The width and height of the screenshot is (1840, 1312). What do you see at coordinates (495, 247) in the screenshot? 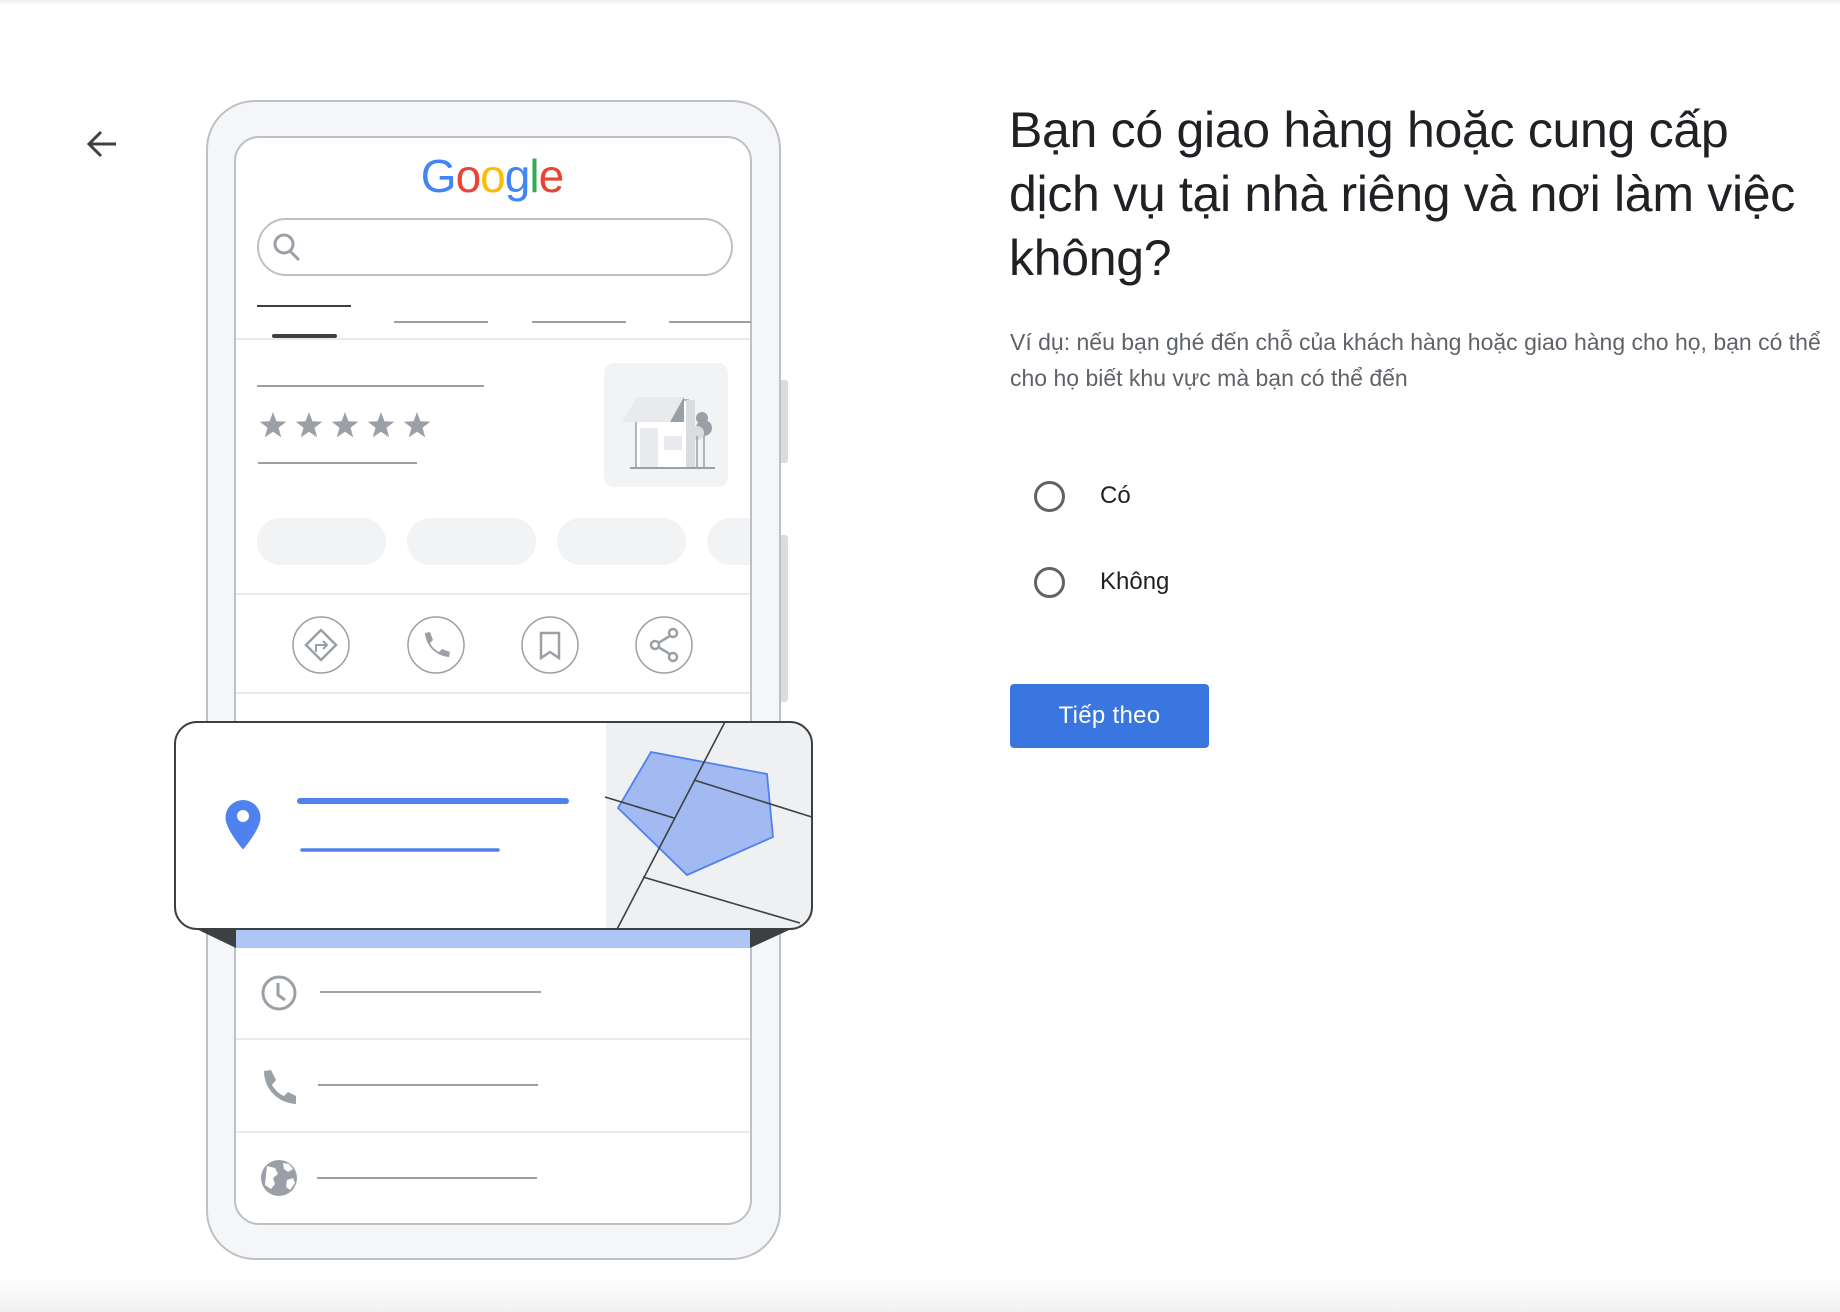
I see `search-bar` at bounding box center [495, 247].